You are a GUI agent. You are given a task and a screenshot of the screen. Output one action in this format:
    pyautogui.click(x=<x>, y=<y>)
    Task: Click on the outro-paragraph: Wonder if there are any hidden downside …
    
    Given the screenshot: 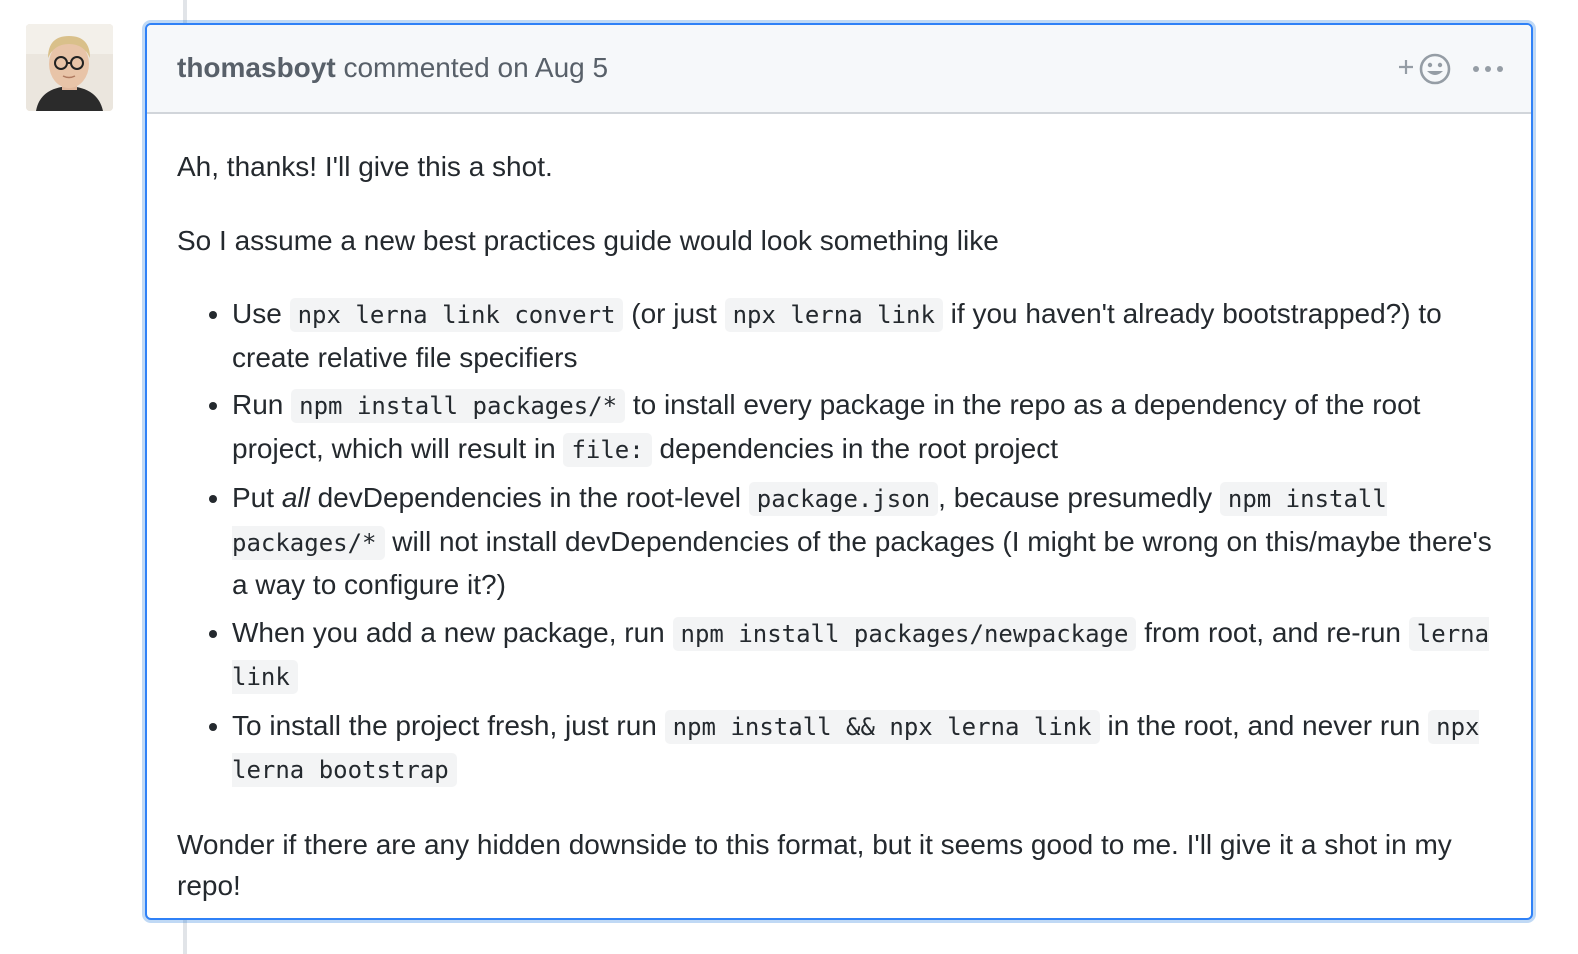 What is the action you would take?
    pyautogui.click(x=814, y=865)
    